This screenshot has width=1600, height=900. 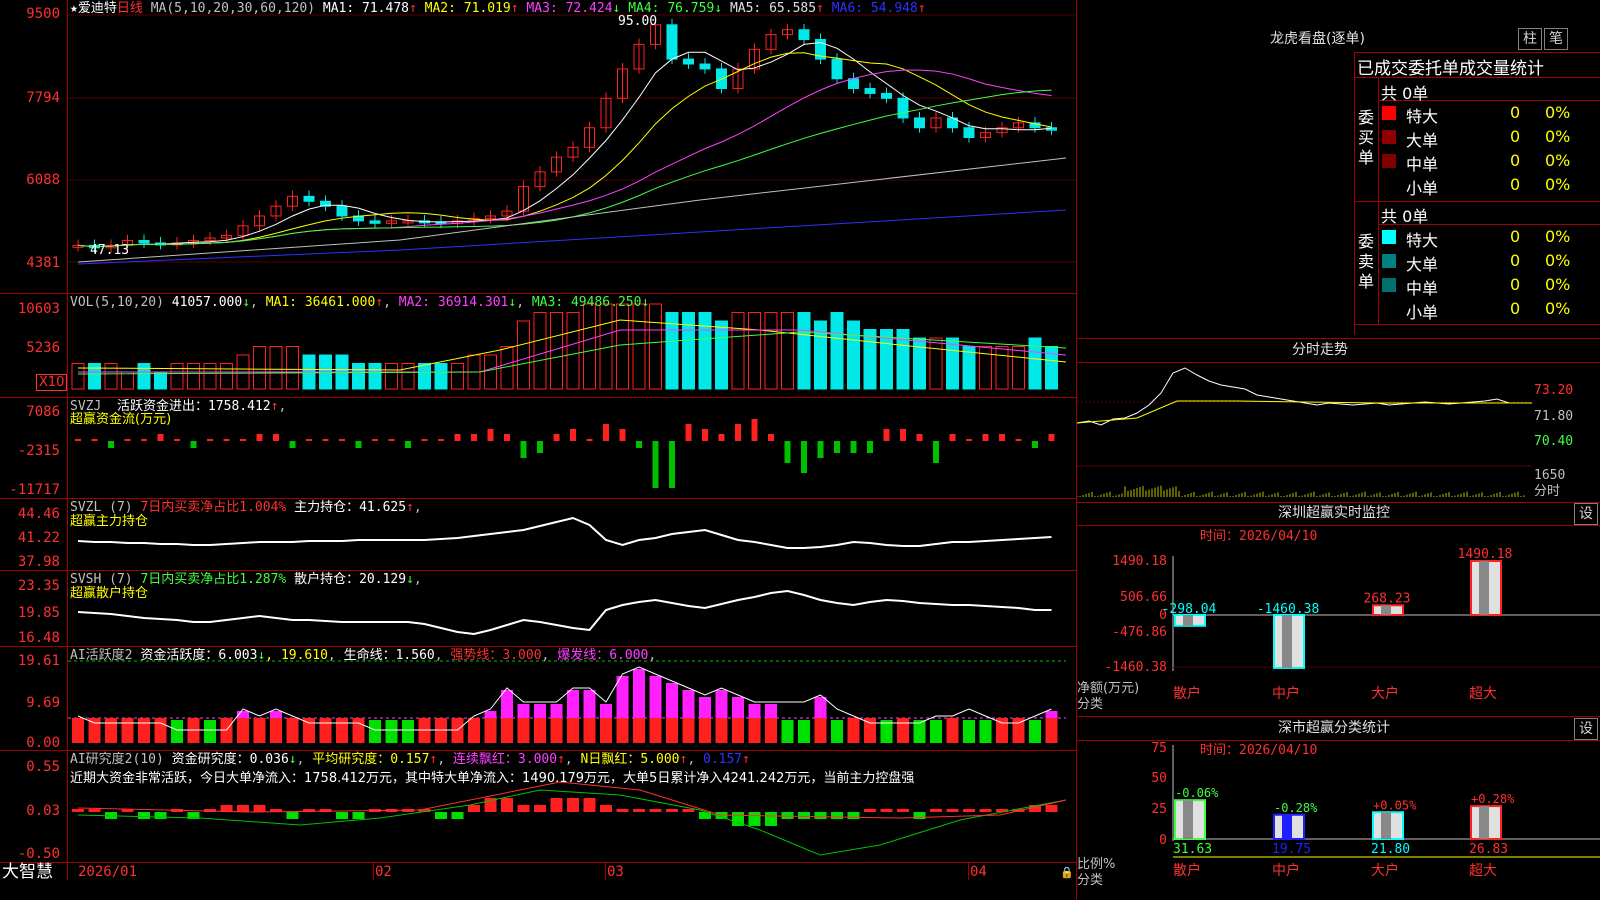 I want to click on sz-monitor-settings-button: 设, so click(x=1586, y=514).